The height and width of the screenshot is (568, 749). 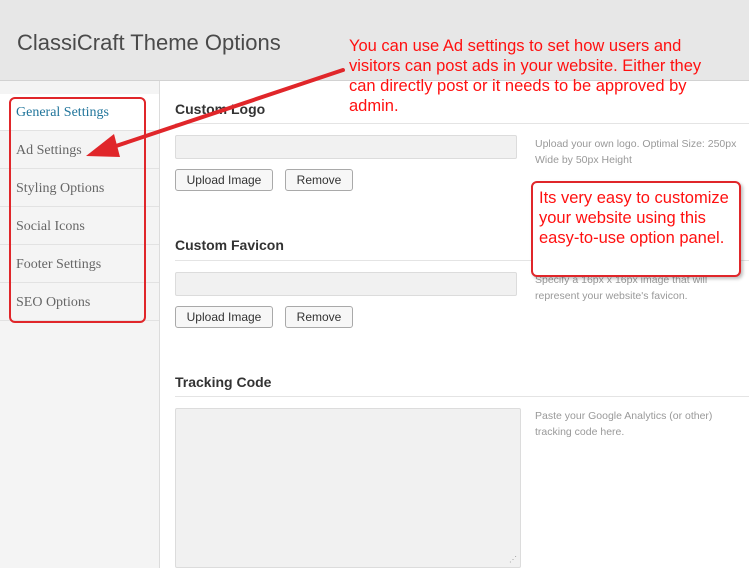 What do you see at coordinates (224, 317) in the screenshot?
I see `favicon-upload-button: Upload Image` at bounding box center [224, 317].